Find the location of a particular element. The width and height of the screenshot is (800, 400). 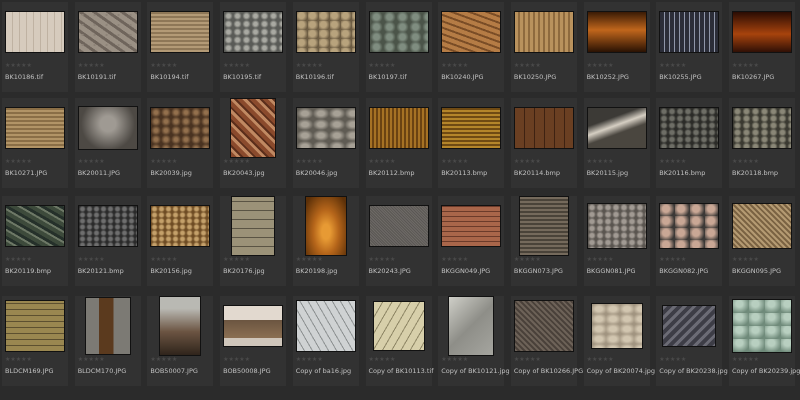

thumbnail-item: ★★★★★ BK20176.jpg is located at coordinates (253, 241).